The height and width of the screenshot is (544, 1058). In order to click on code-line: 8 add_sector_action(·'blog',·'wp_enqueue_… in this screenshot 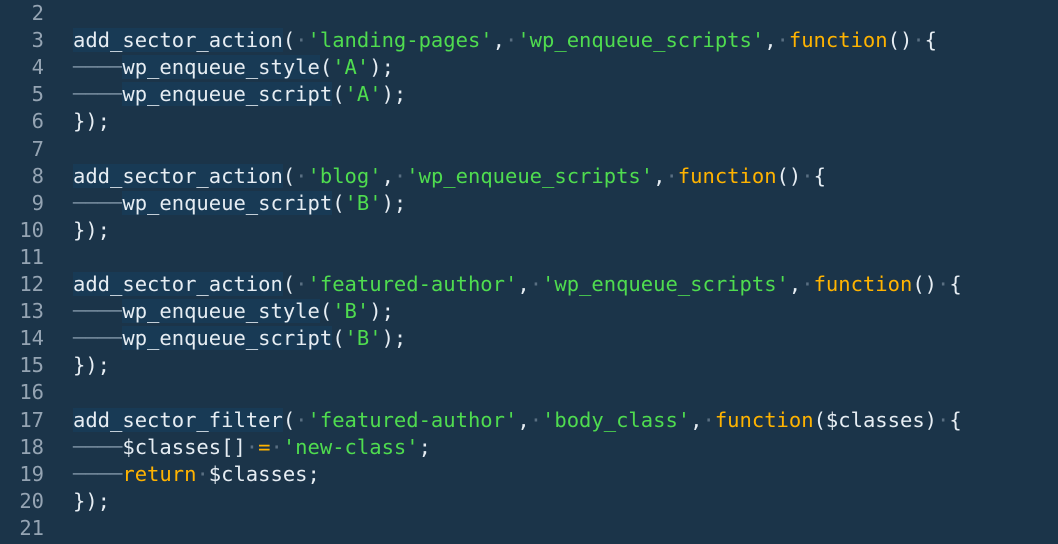, I will do `click(529, 176)`.